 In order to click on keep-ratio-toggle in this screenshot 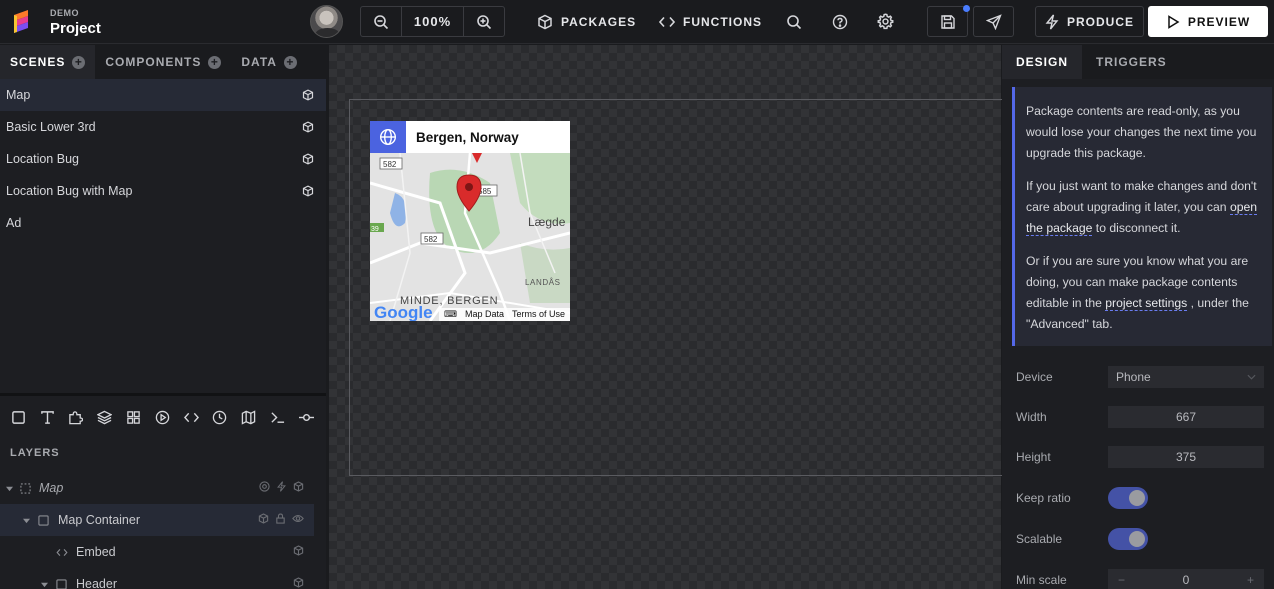, I will do `click(1128, 498)`.